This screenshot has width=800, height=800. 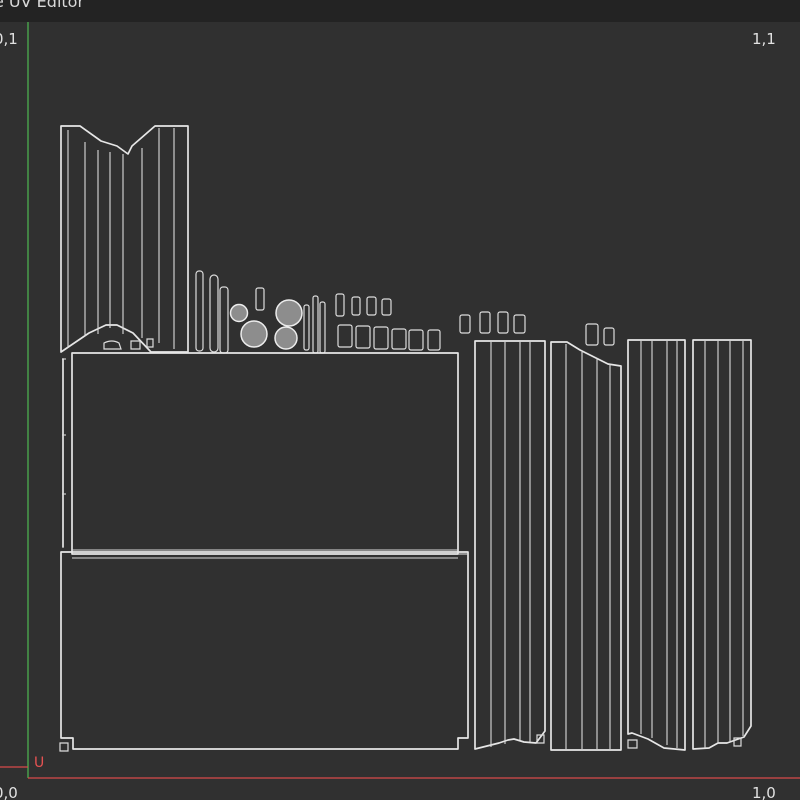 I want to click on editor-title: e UV Editor, so click(x=42, y=5).